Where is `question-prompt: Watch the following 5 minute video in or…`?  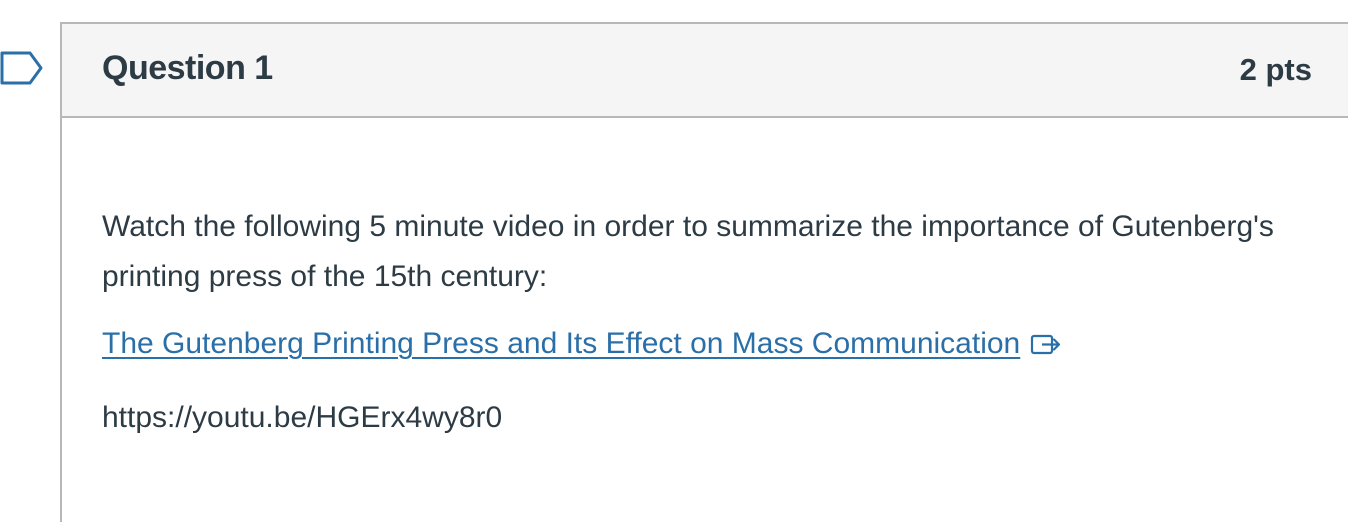 question-prompt: Watch the following 5 minute video in or… is located at coordinates (688, 251).